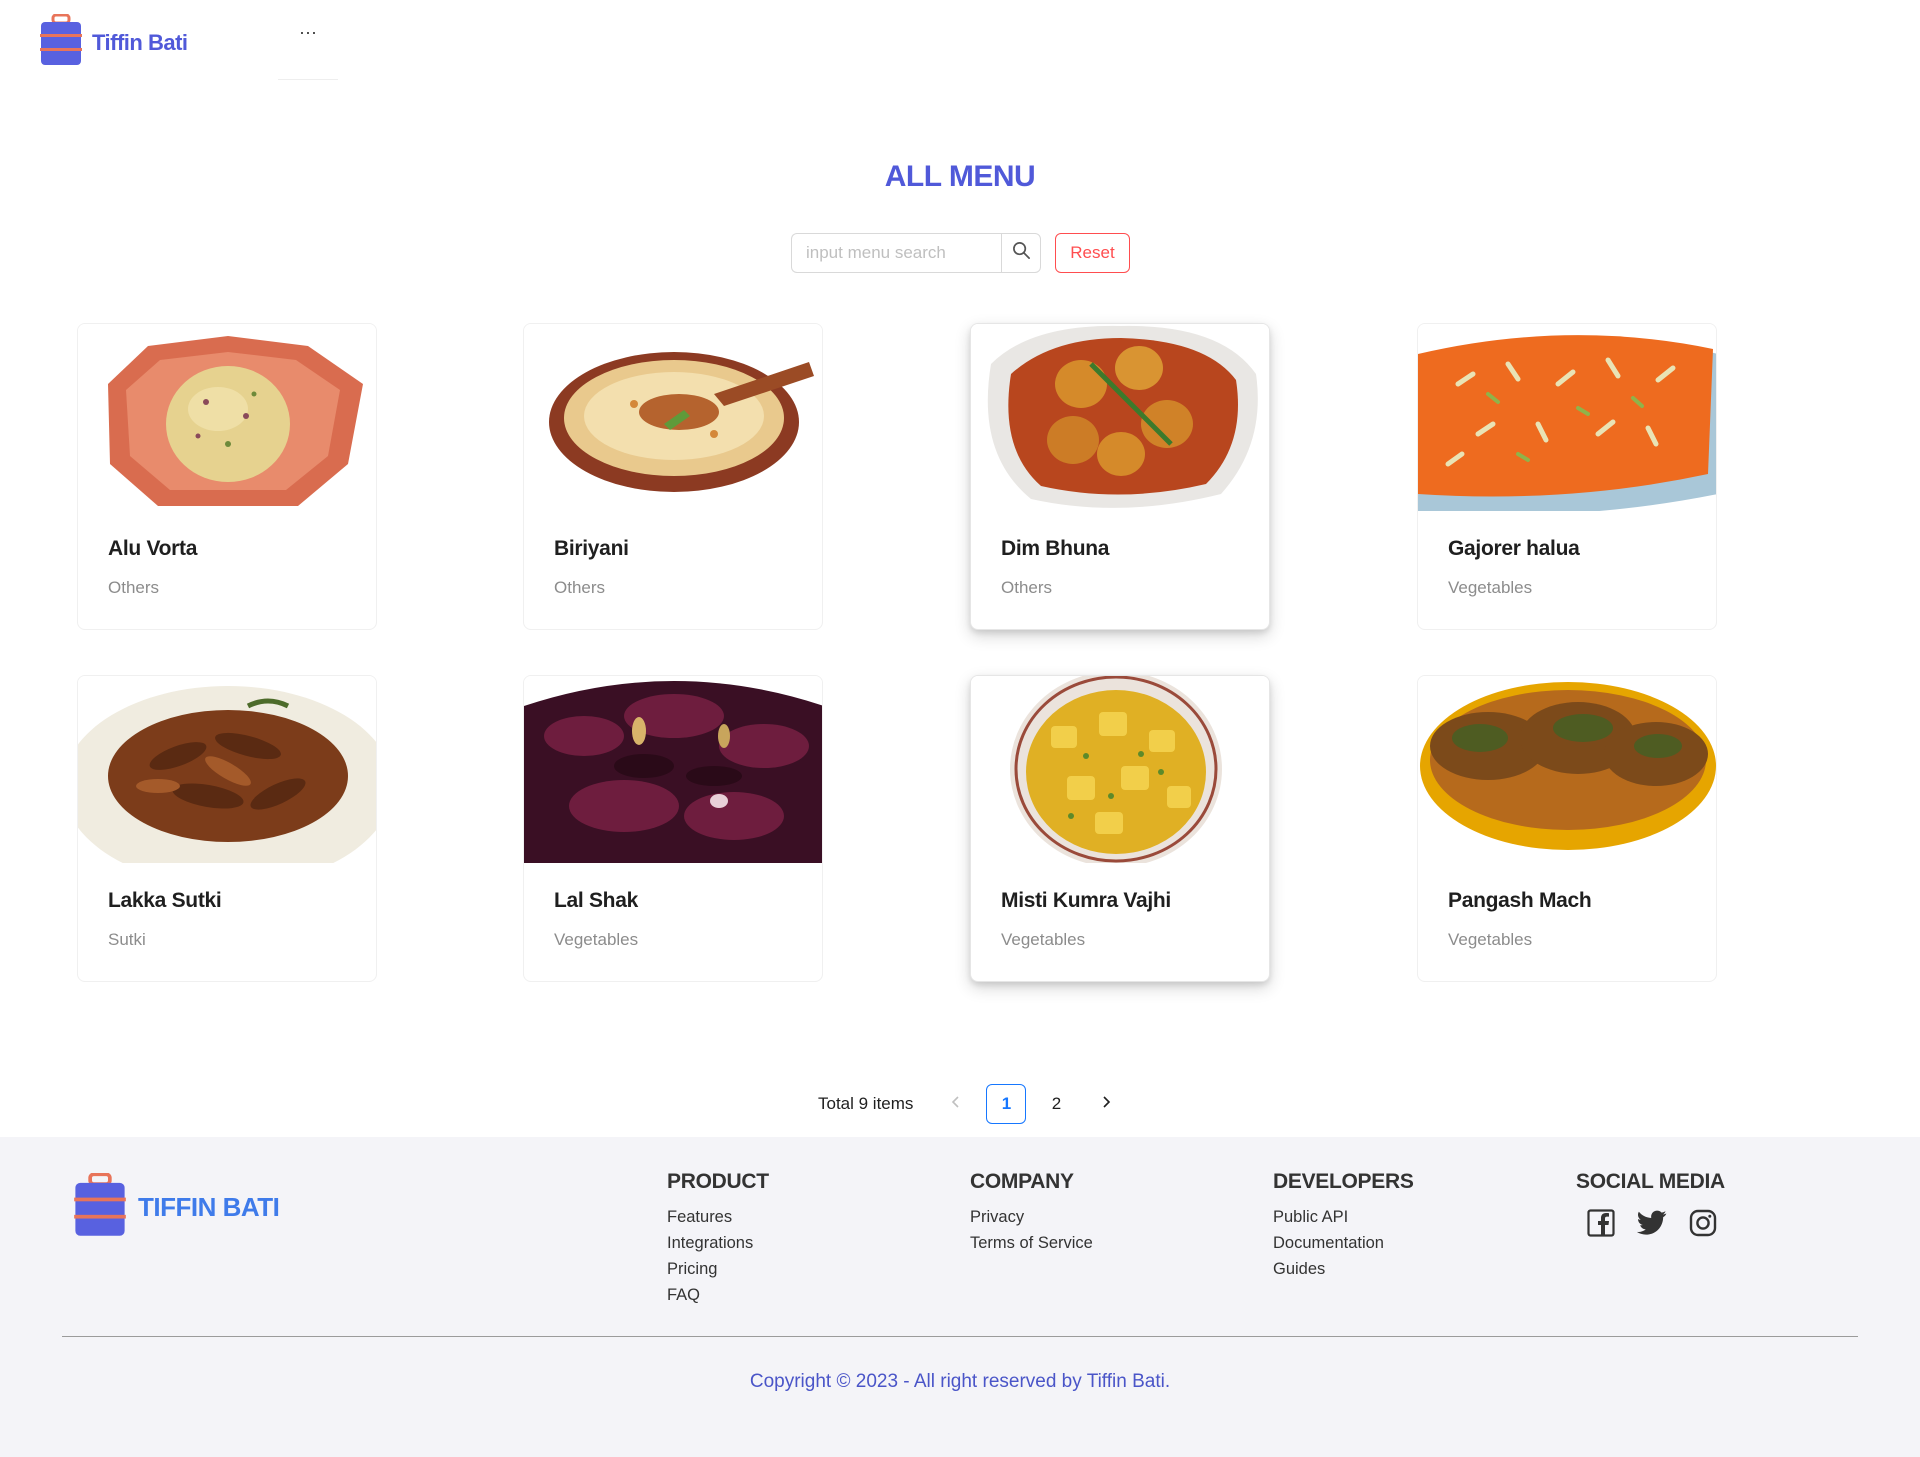 The height and width of the screenshot is (1457, 1920). I want to click on brand-logo-link: Tiffin Bati, so click(114, 42).